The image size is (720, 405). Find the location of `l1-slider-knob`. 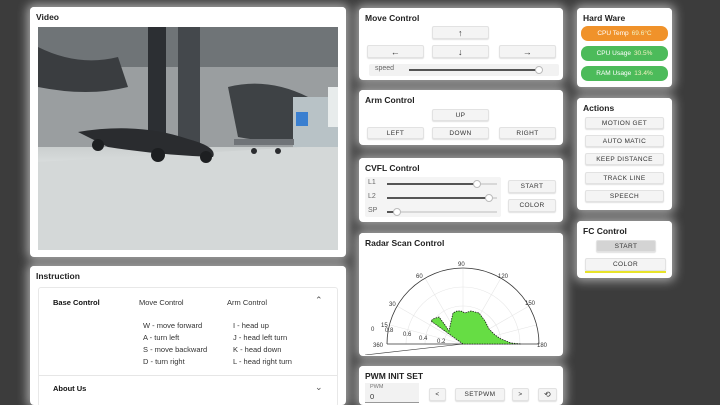

l1-slider-knob is located at coordinates (477, 184).